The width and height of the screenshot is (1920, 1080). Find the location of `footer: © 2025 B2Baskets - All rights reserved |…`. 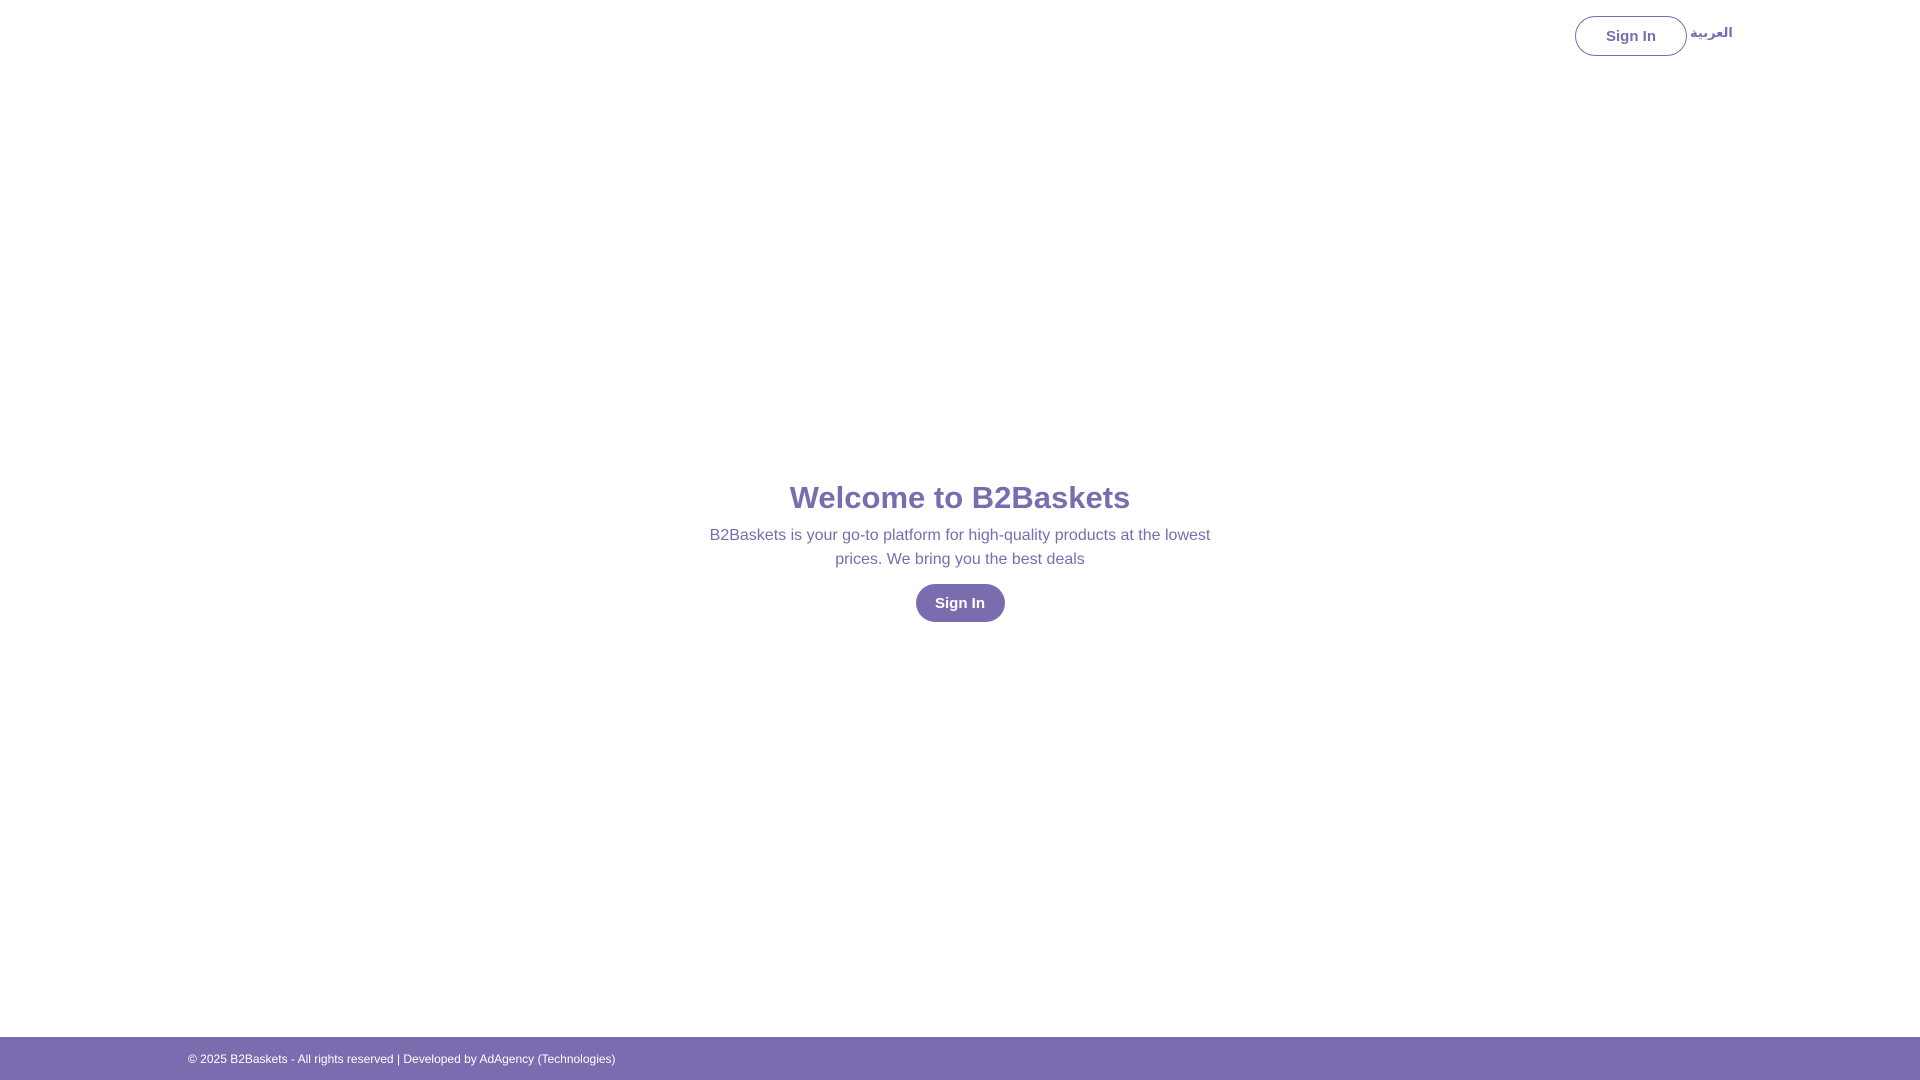

footer: © 2025 B2Baskets - All rights reserved |… is located at coordinates (960, 1058).